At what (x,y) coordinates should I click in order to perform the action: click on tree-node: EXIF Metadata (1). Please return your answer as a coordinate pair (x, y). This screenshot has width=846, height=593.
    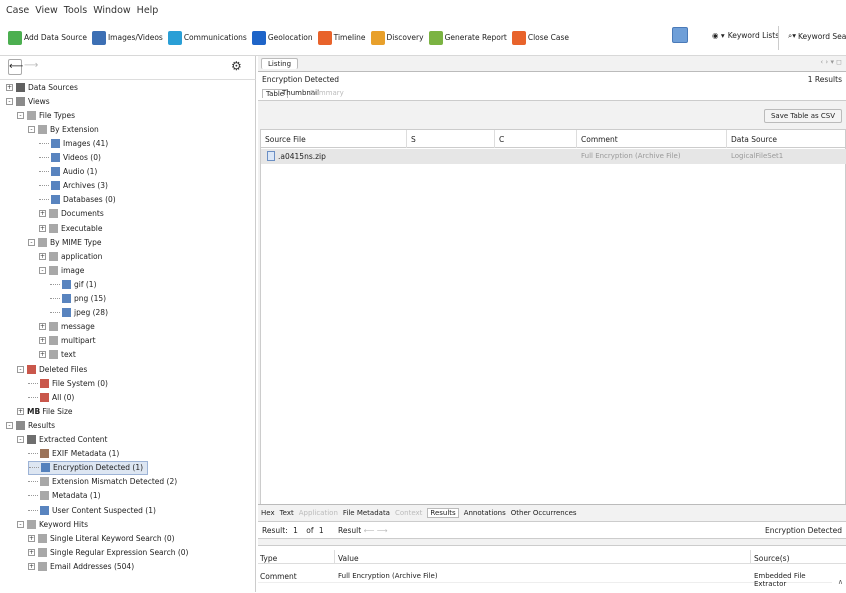
    Looking at the image, I should click on (73, 454).